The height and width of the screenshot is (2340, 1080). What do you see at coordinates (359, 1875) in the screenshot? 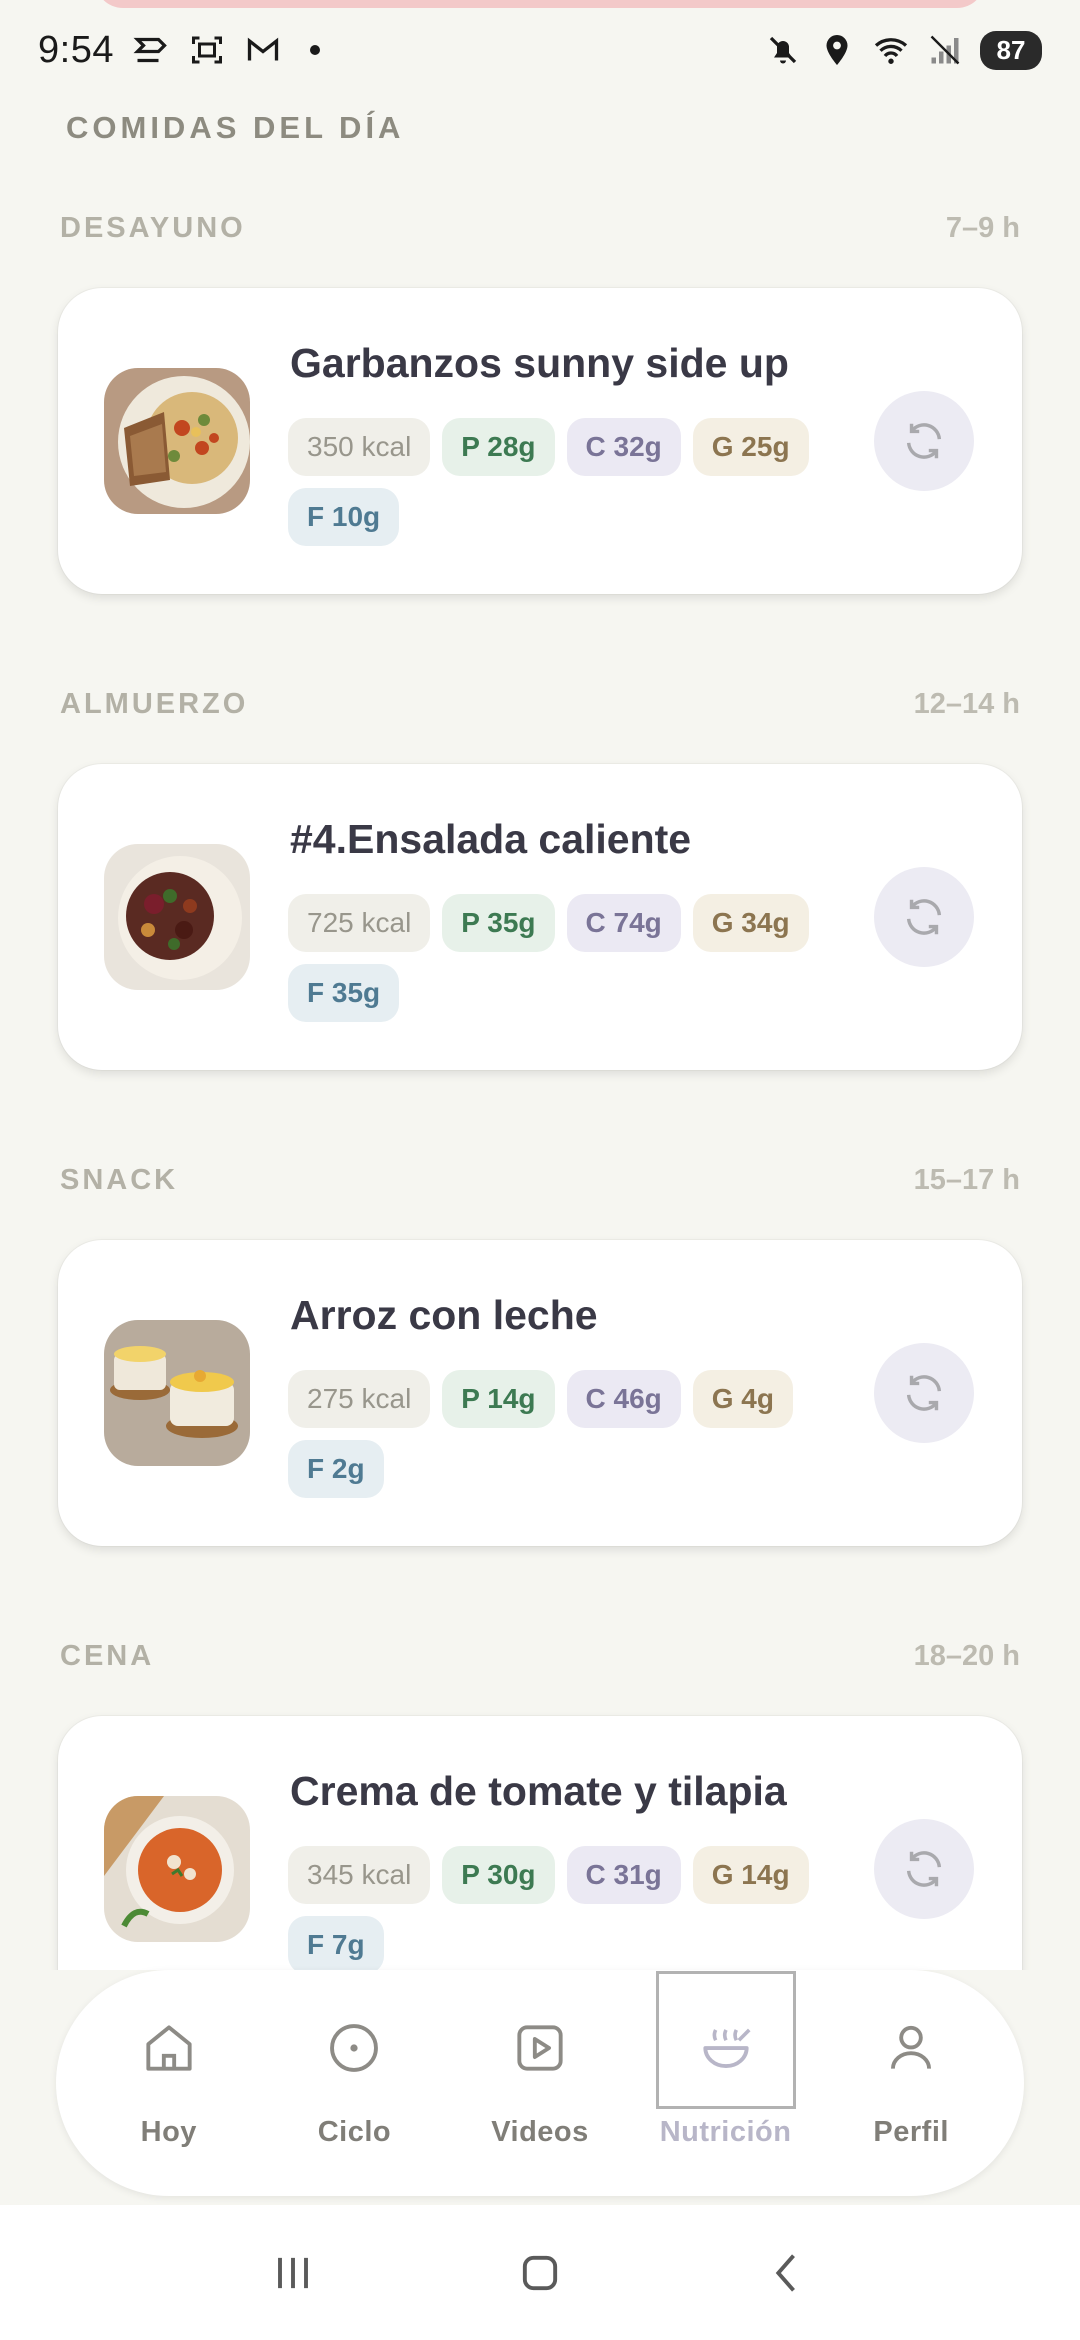
I see `kcal-chip: 345 kcal` at bounding box center [359, 1875].